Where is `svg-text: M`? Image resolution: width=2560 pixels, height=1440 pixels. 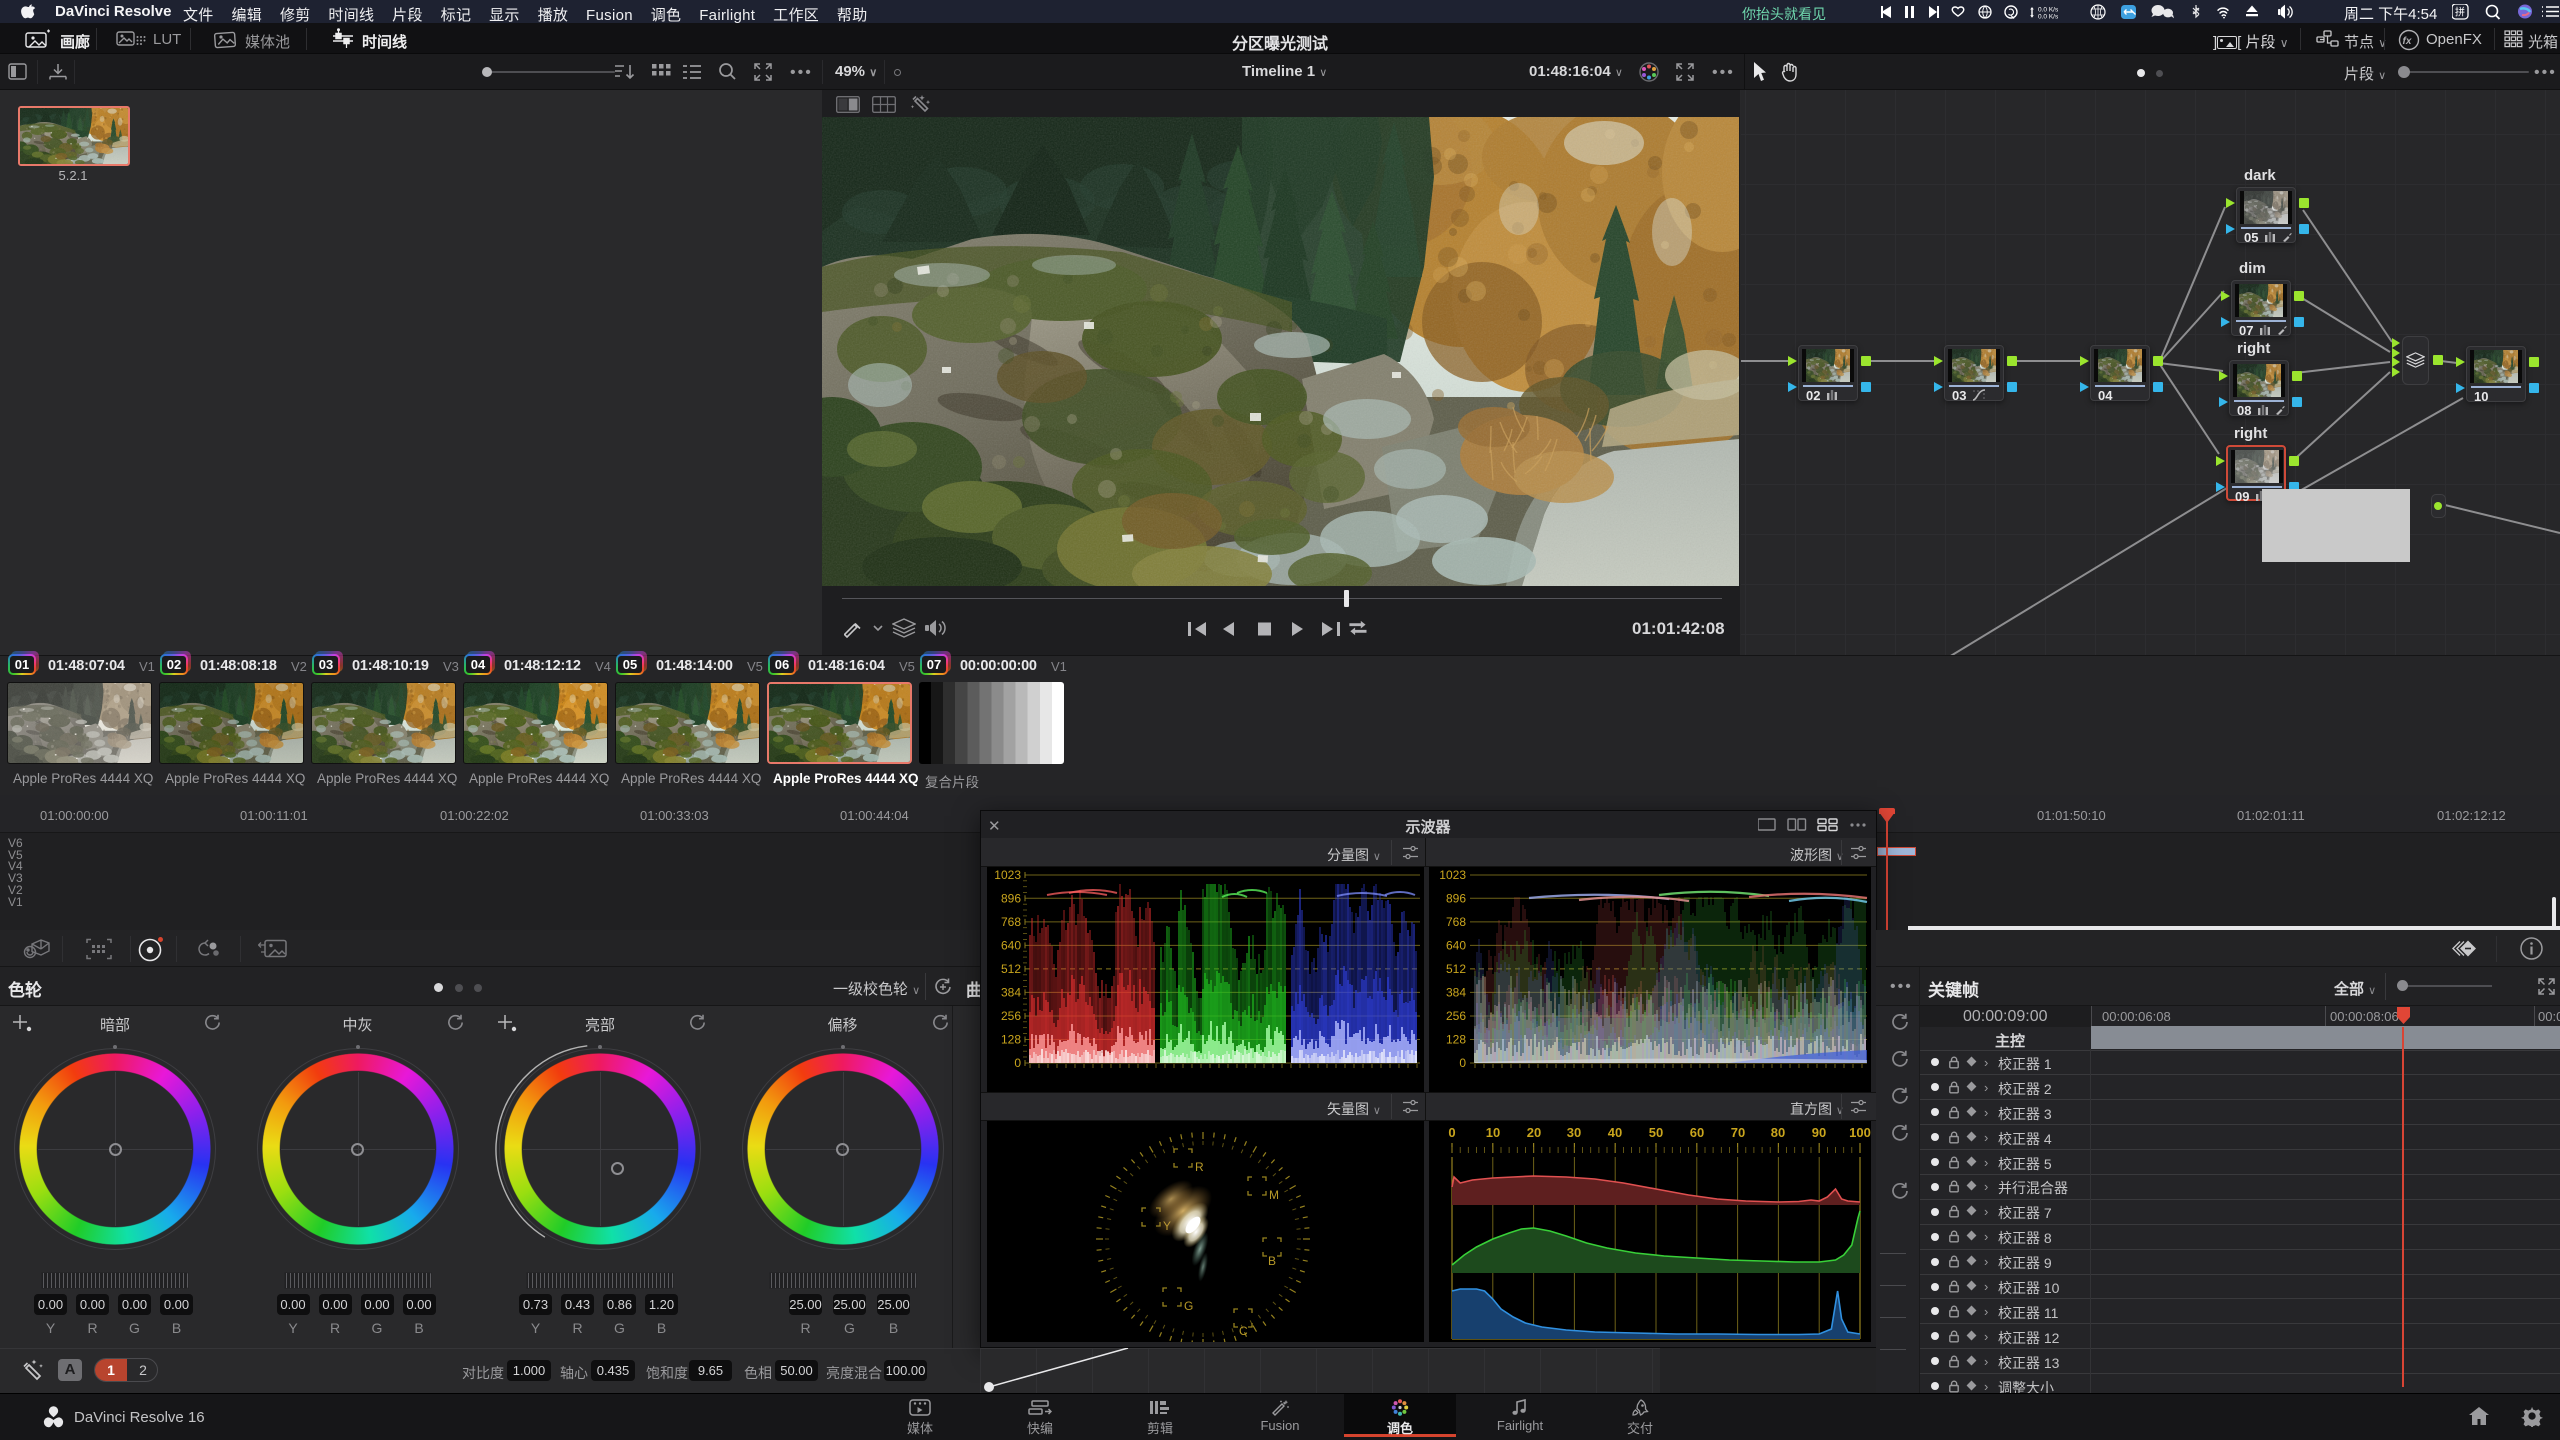 svg-text: M is located at coordinates (1274, 1195).